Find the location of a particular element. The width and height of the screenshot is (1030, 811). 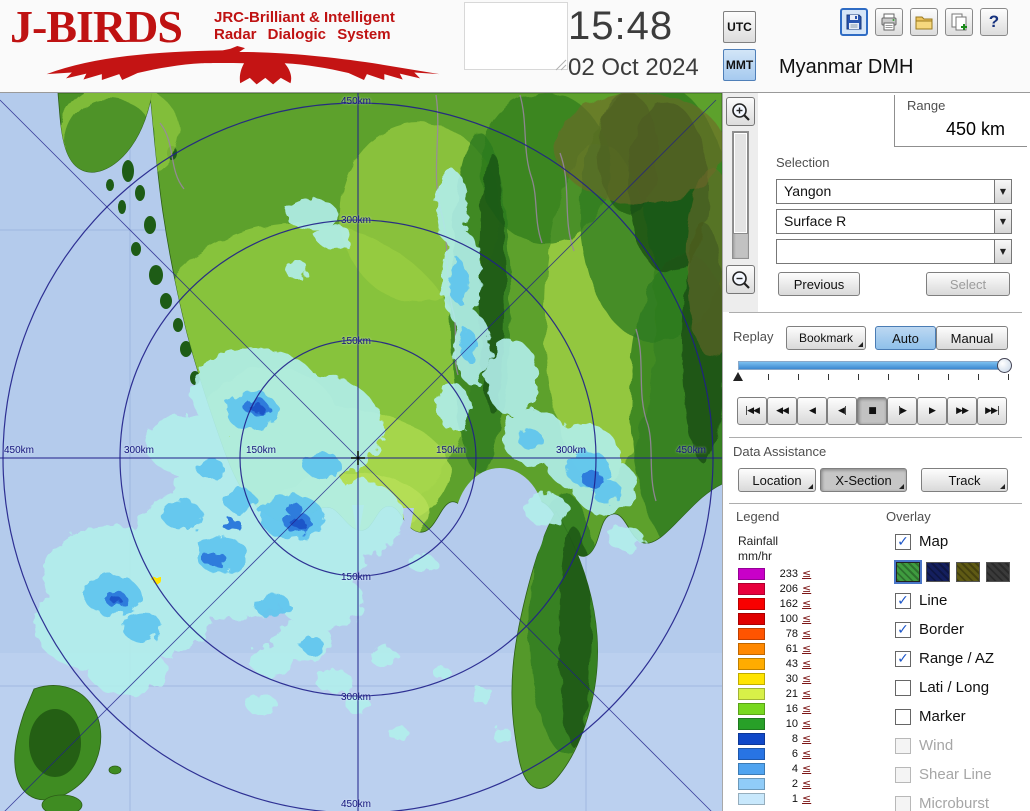

playback-button-3: ◀| is located at coordinates (842, 411).